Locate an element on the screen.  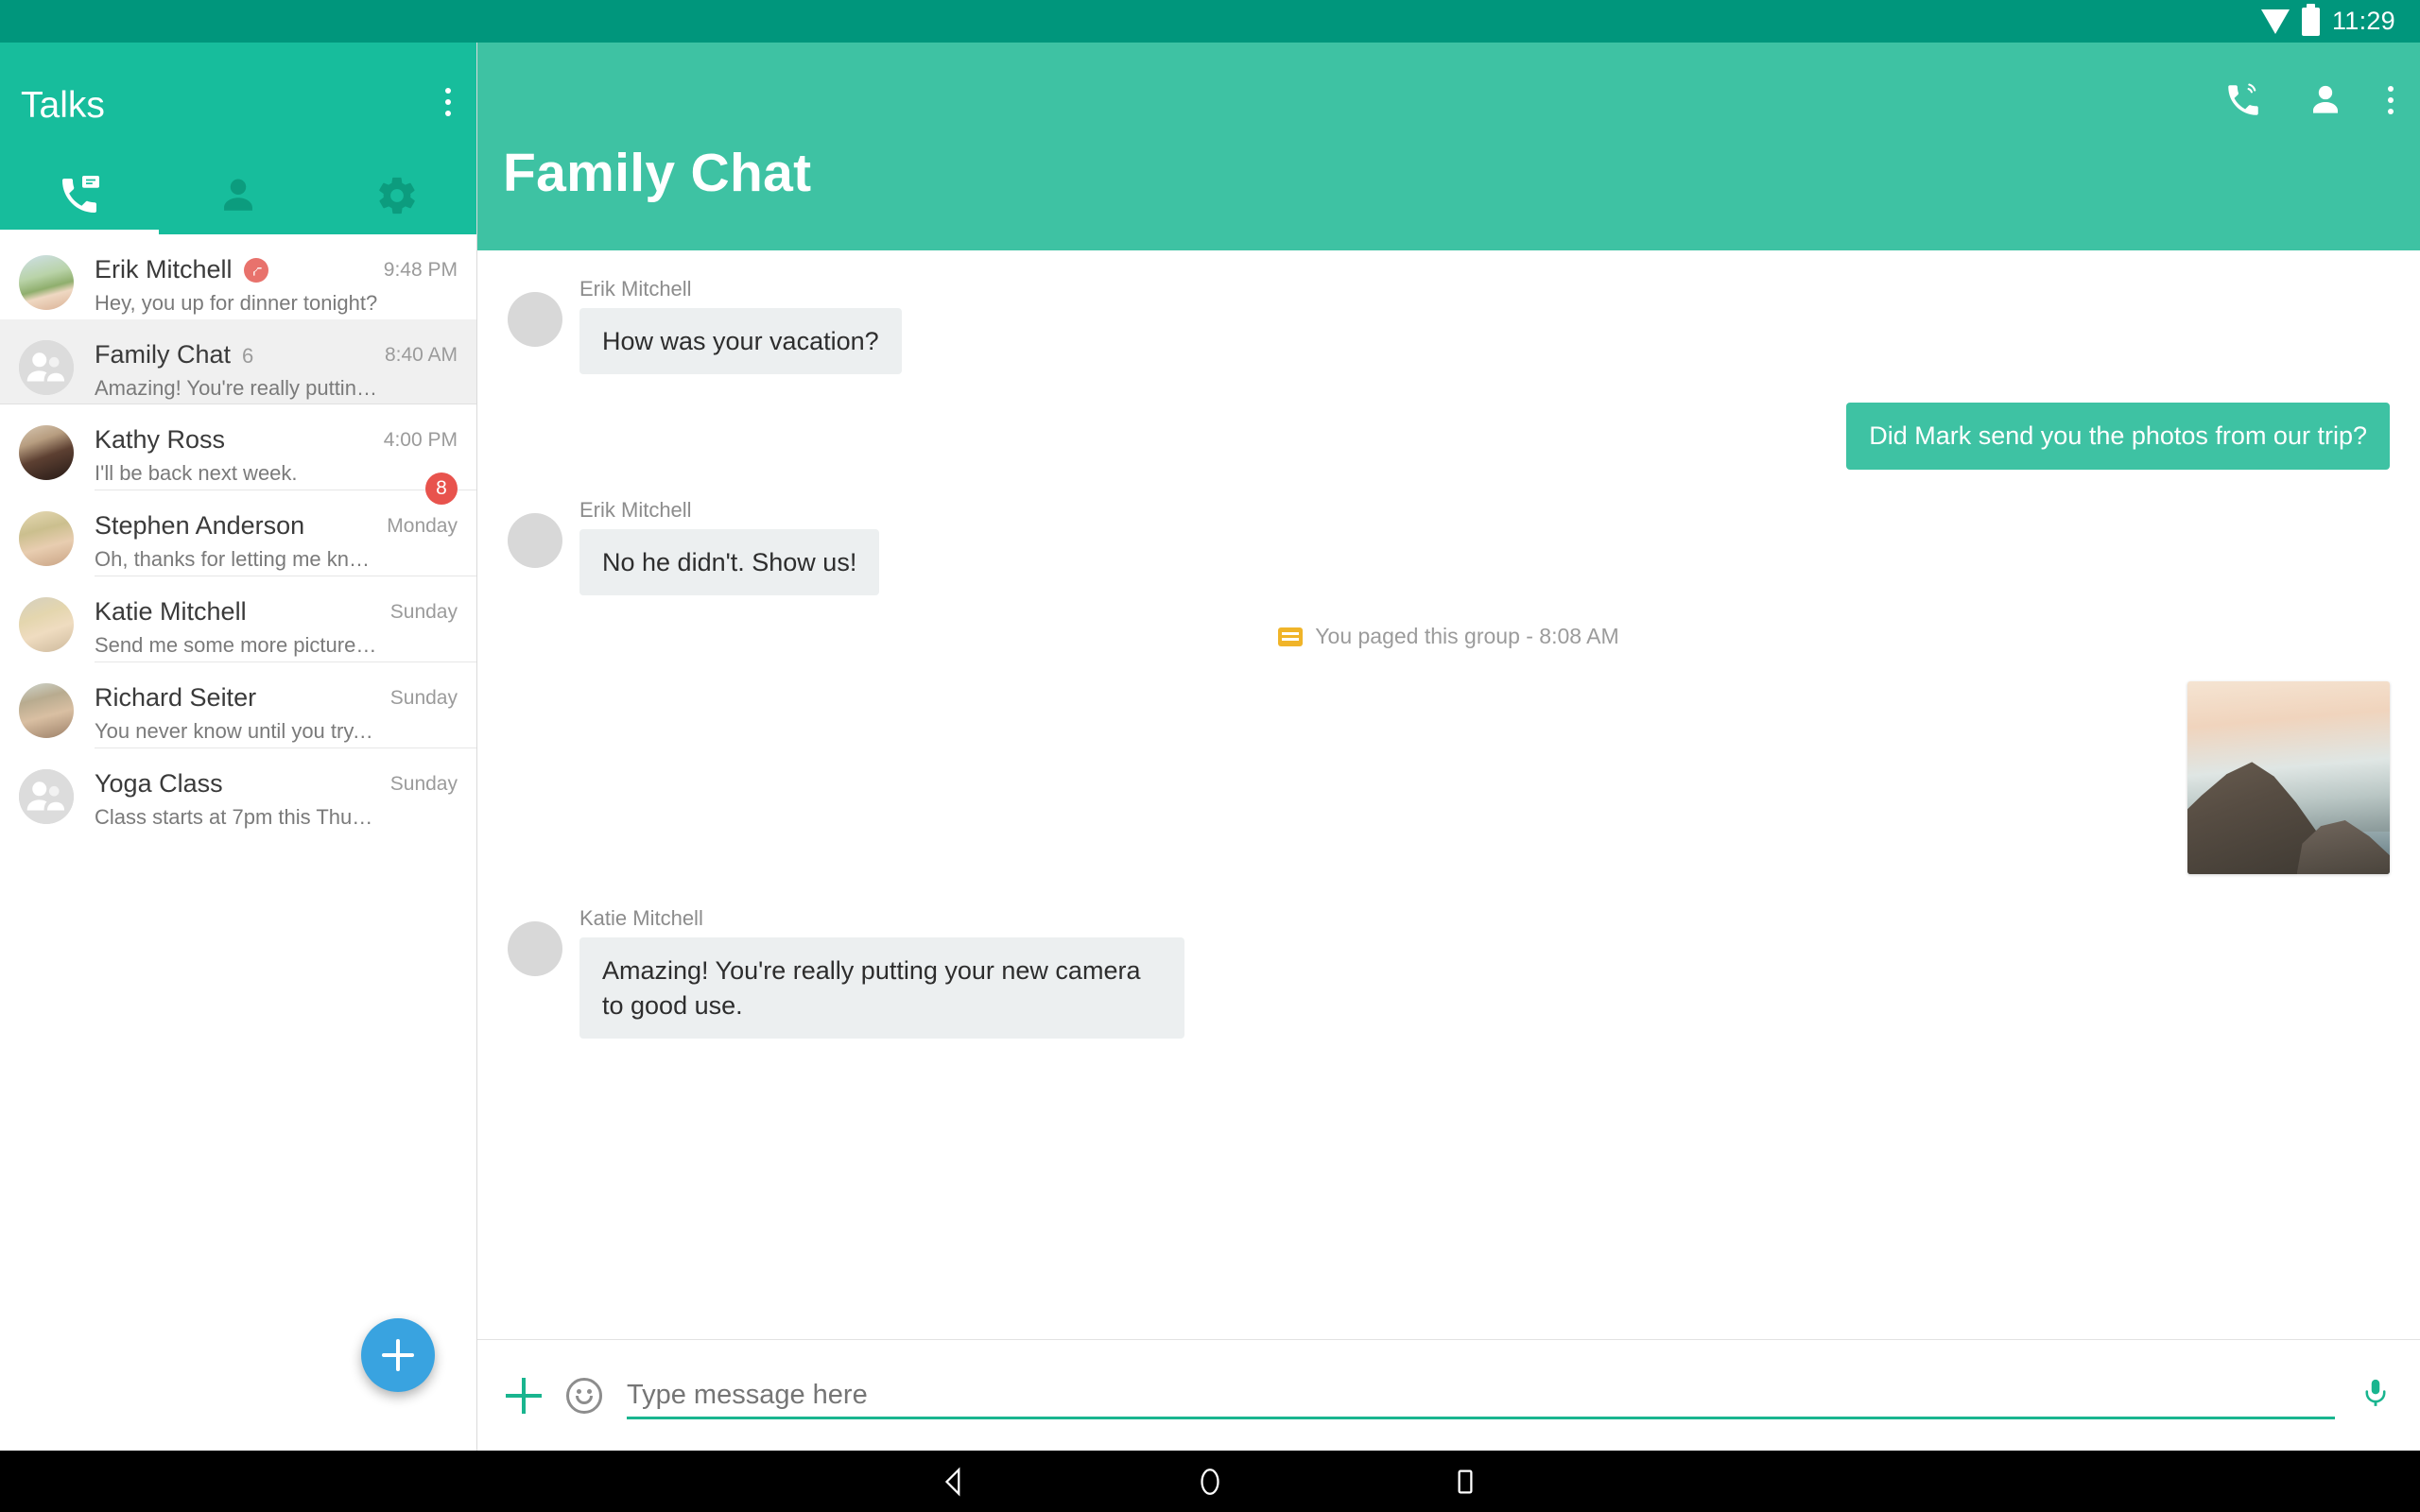
chat-title: Family Chat is located at coordinates (657, 173).